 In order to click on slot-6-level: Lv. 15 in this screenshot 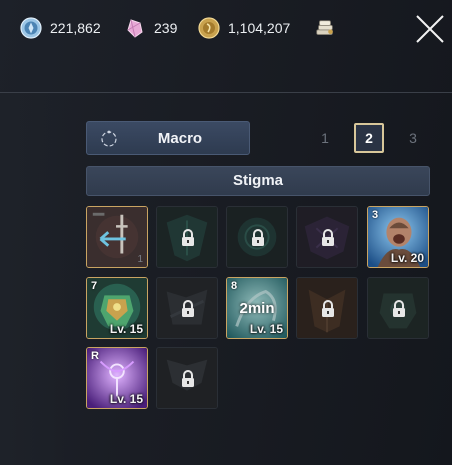, I will do `click(126, 329)`.